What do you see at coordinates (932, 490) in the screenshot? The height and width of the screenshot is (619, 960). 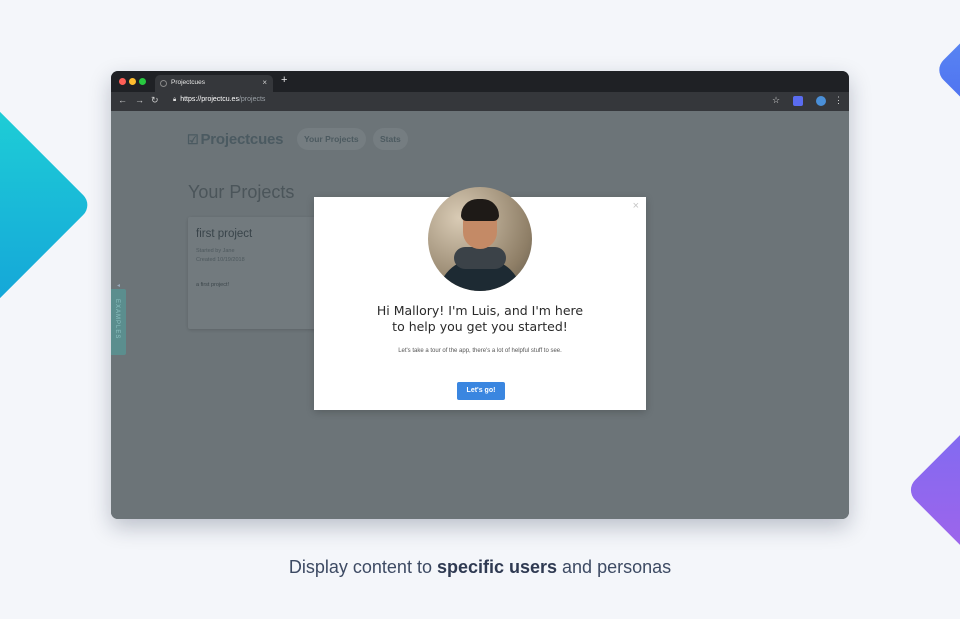 I see `decorative-diamond-bottom-right` at bounding box center [932, 490].